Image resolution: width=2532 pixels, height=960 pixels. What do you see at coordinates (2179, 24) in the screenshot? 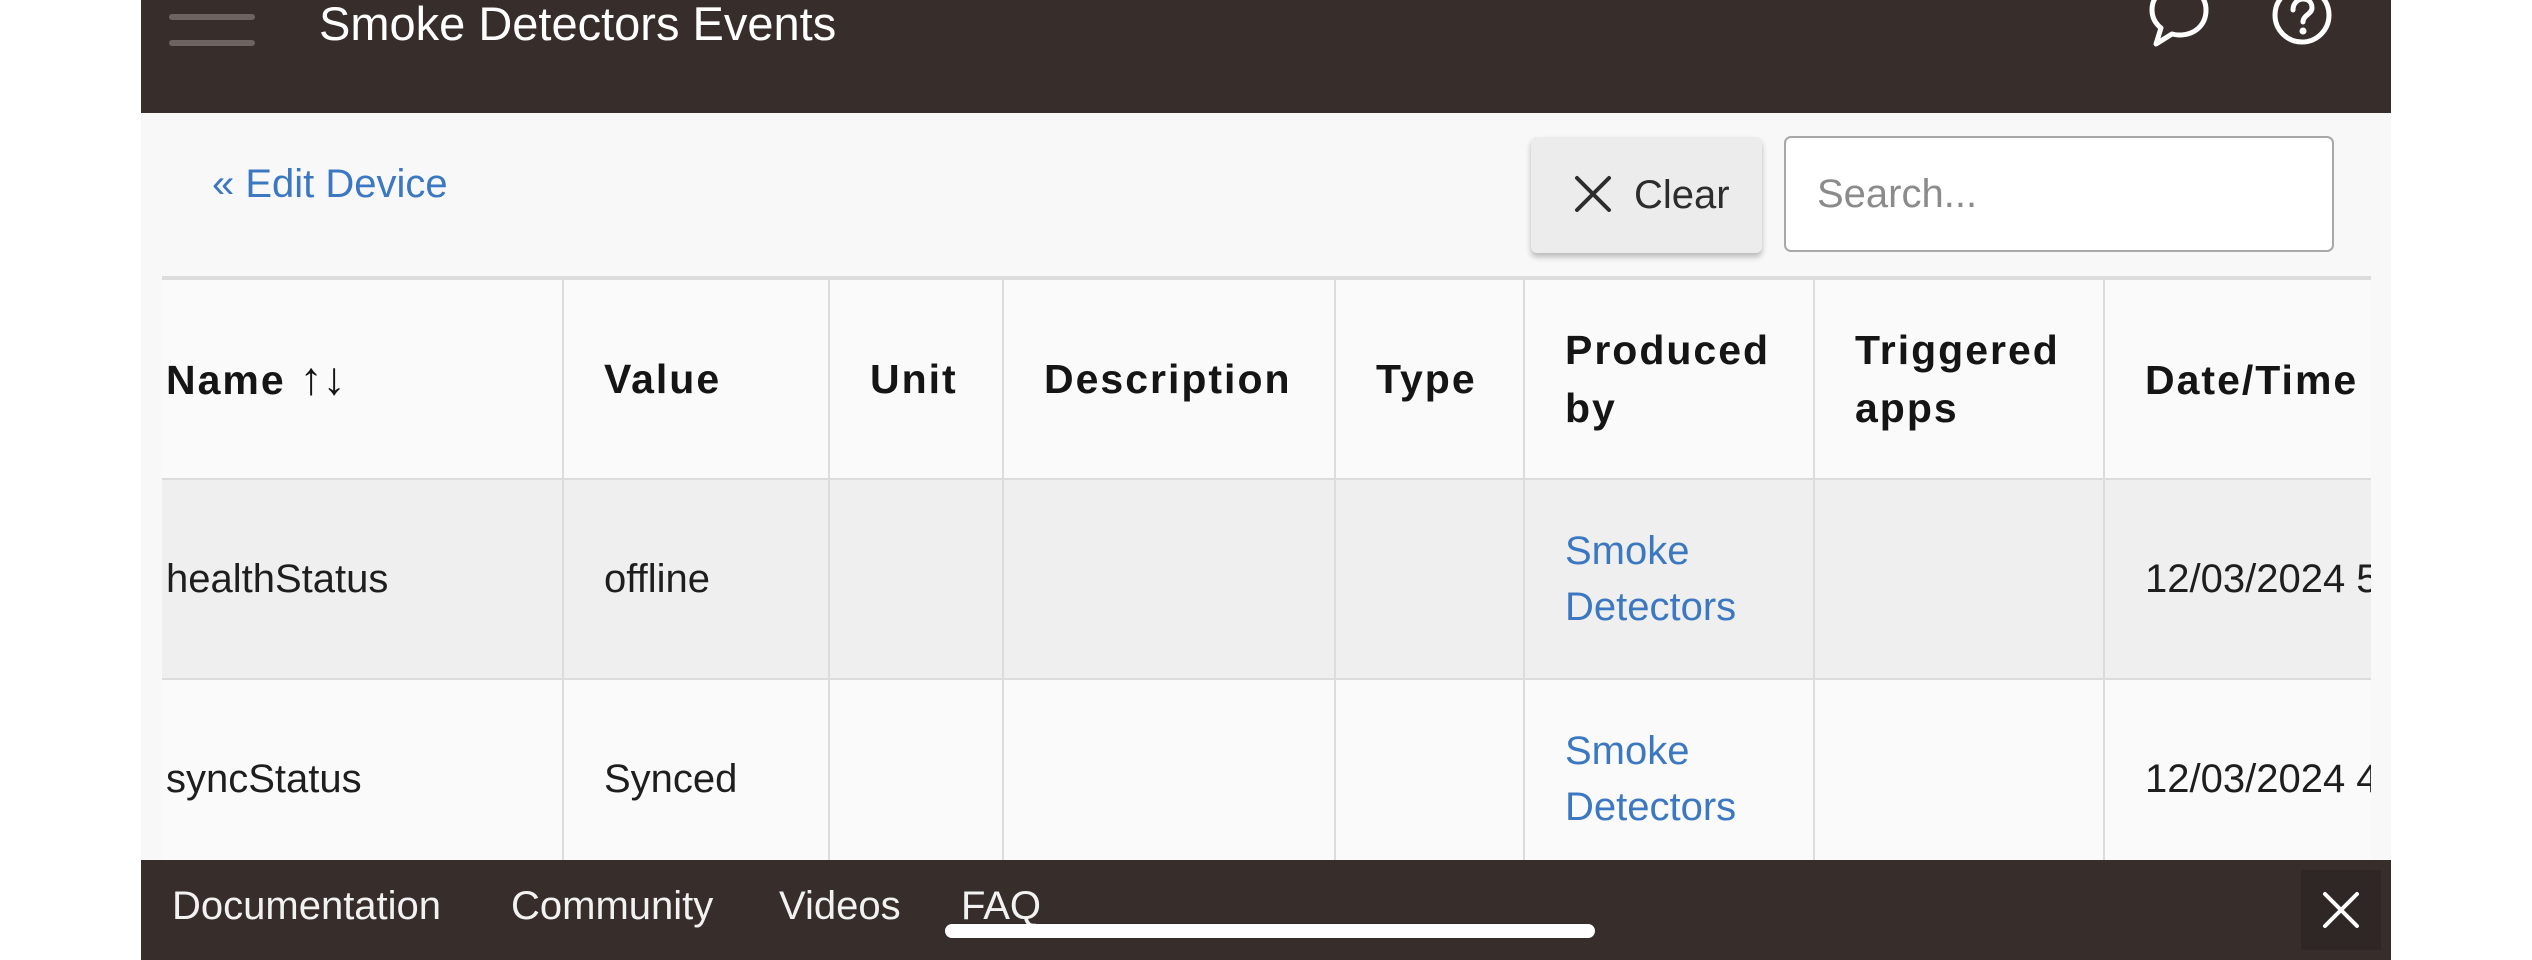
I see `chat-bubble-icon` at bounding box center [2179, 24].